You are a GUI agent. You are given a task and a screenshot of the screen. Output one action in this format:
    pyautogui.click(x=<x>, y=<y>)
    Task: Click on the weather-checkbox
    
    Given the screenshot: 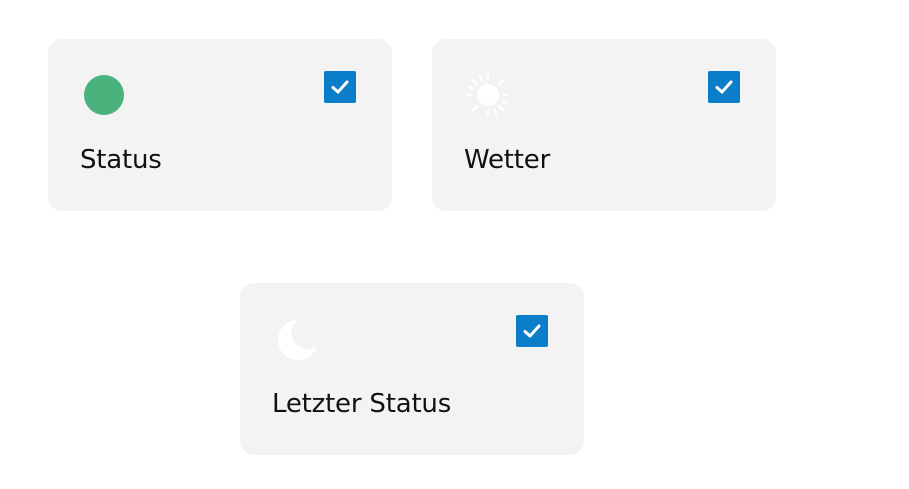 What is the action you would take?
    pyautogui.click(x=724, y=87)
    